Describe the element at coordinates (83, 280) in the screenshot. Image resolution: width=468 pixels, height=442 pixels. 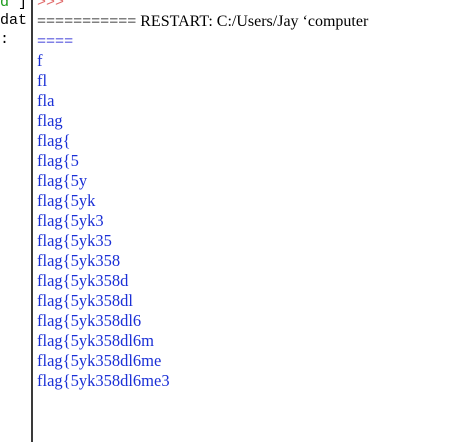
I see `output-line: flag{5yk358d` at that location.